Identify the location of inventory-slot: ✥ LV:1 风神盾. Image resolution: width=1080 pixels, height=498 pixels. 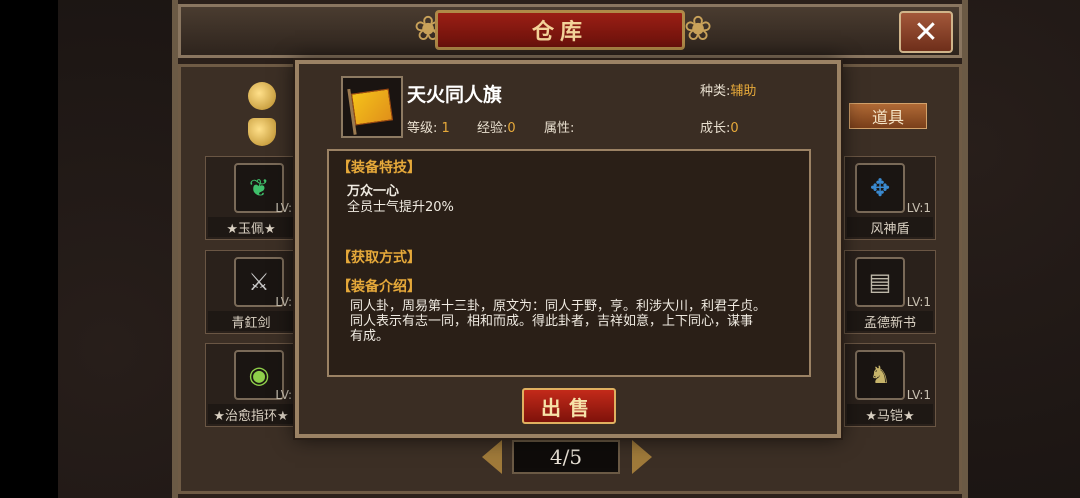
(890, 198).